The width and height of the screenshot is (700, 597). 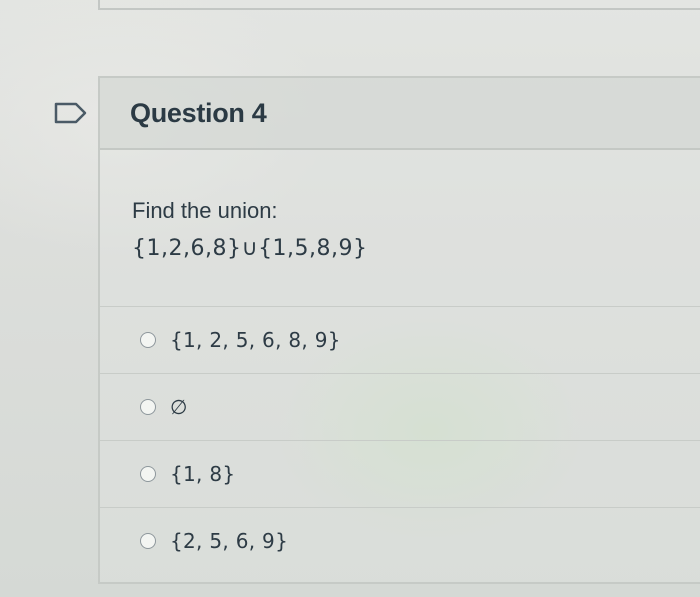 I want to click on answer-label: ∅, so click(x=179, y=407).